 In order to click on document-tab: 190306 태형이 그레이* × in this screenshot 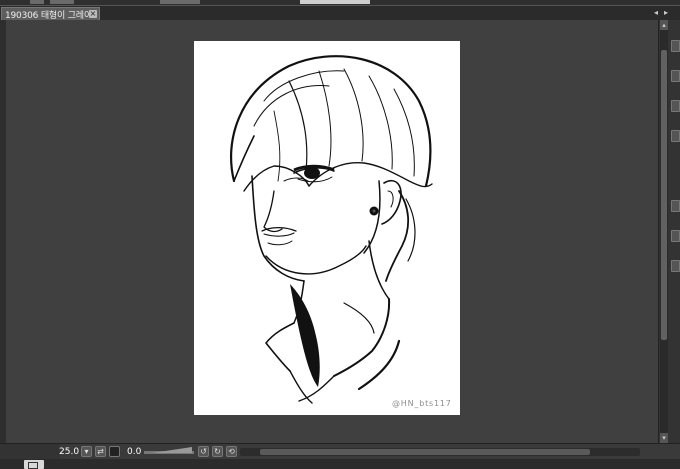, I will do `click(50, 14)`.